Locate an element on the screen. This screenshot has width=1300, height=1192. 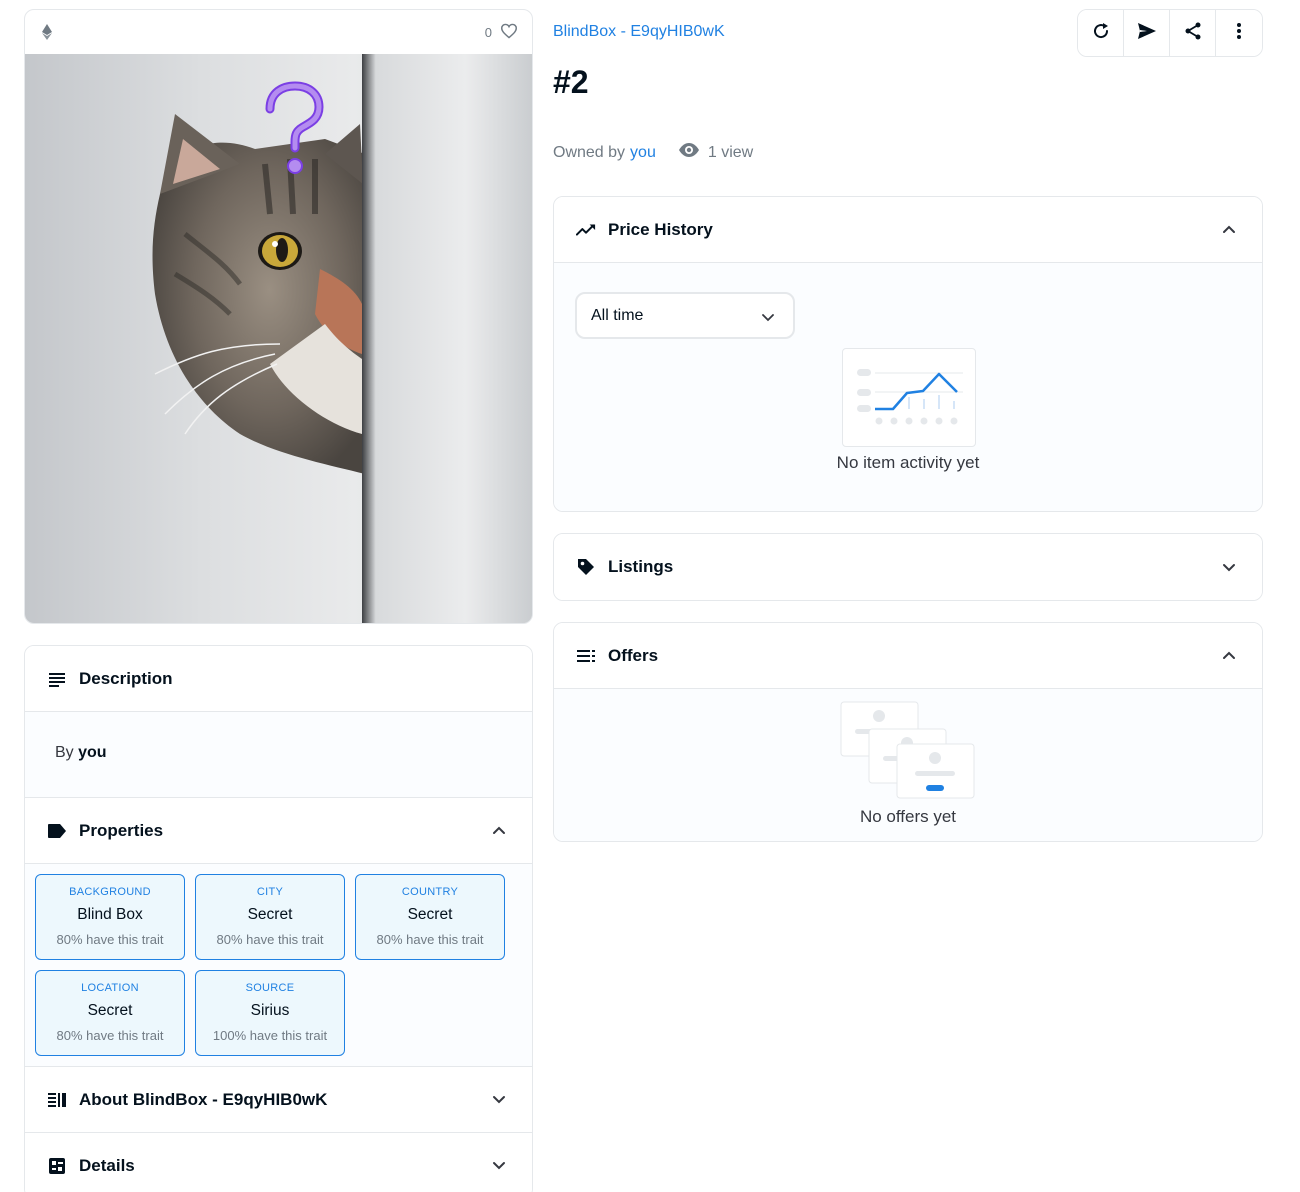
about-icon is located at coordinates (57, 1100).